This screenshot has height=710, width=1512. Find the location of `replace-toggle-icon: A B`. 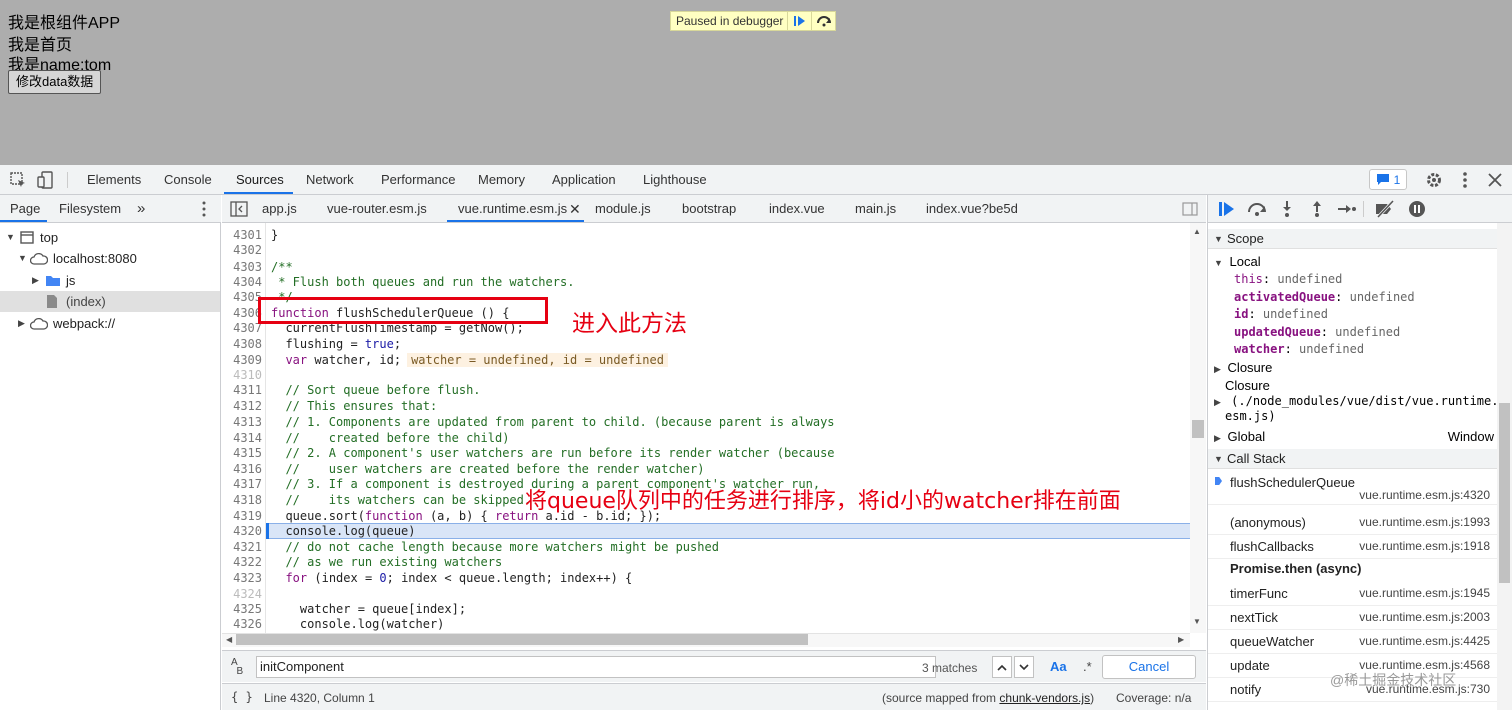

replace-toggle-icon: A B is located at coordinates (237, 667).